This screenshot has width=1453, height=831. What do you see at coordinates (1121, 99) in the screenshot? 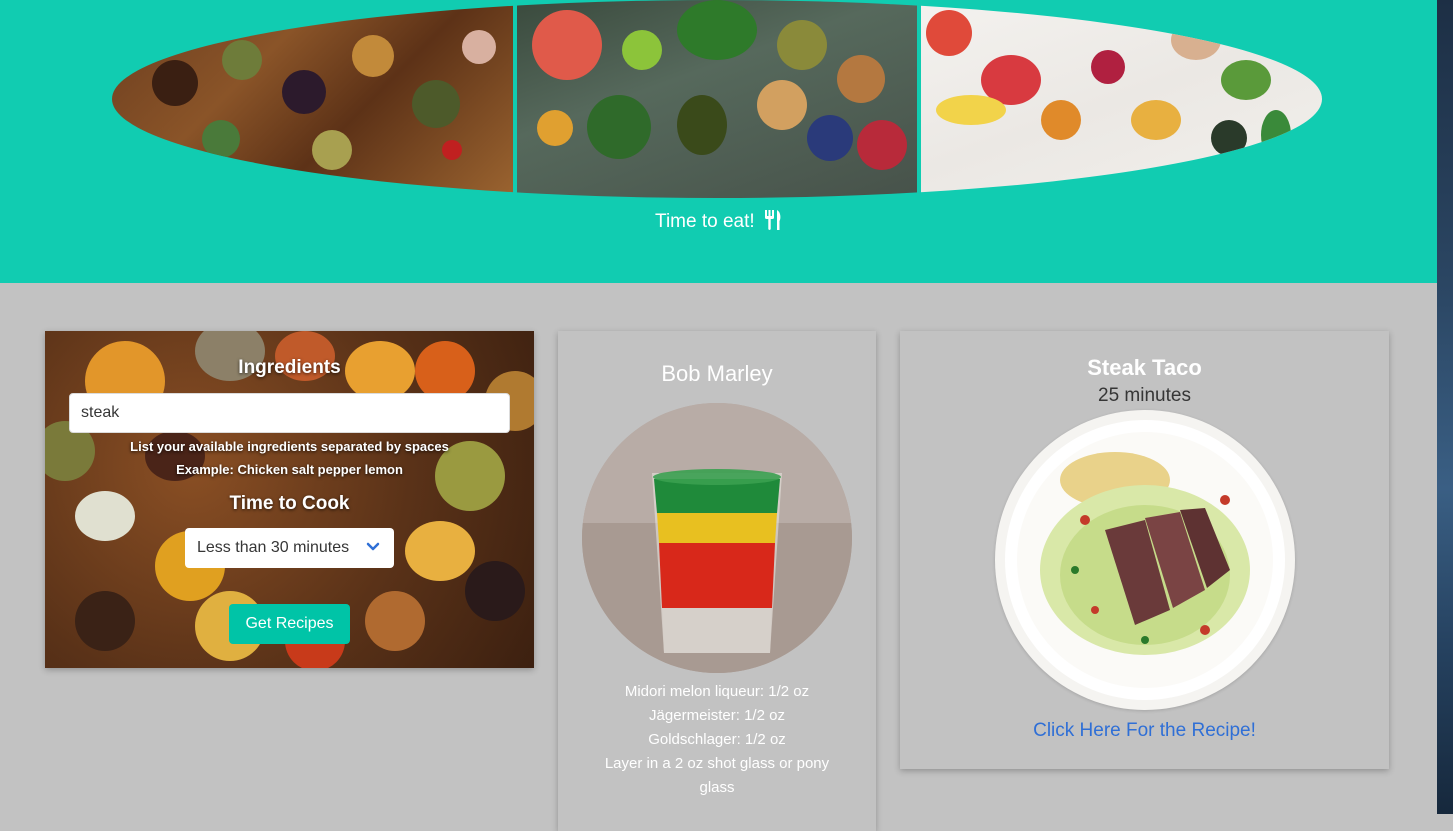
I see `fruits-vegetables-image` at bounding box center [1121, 99].